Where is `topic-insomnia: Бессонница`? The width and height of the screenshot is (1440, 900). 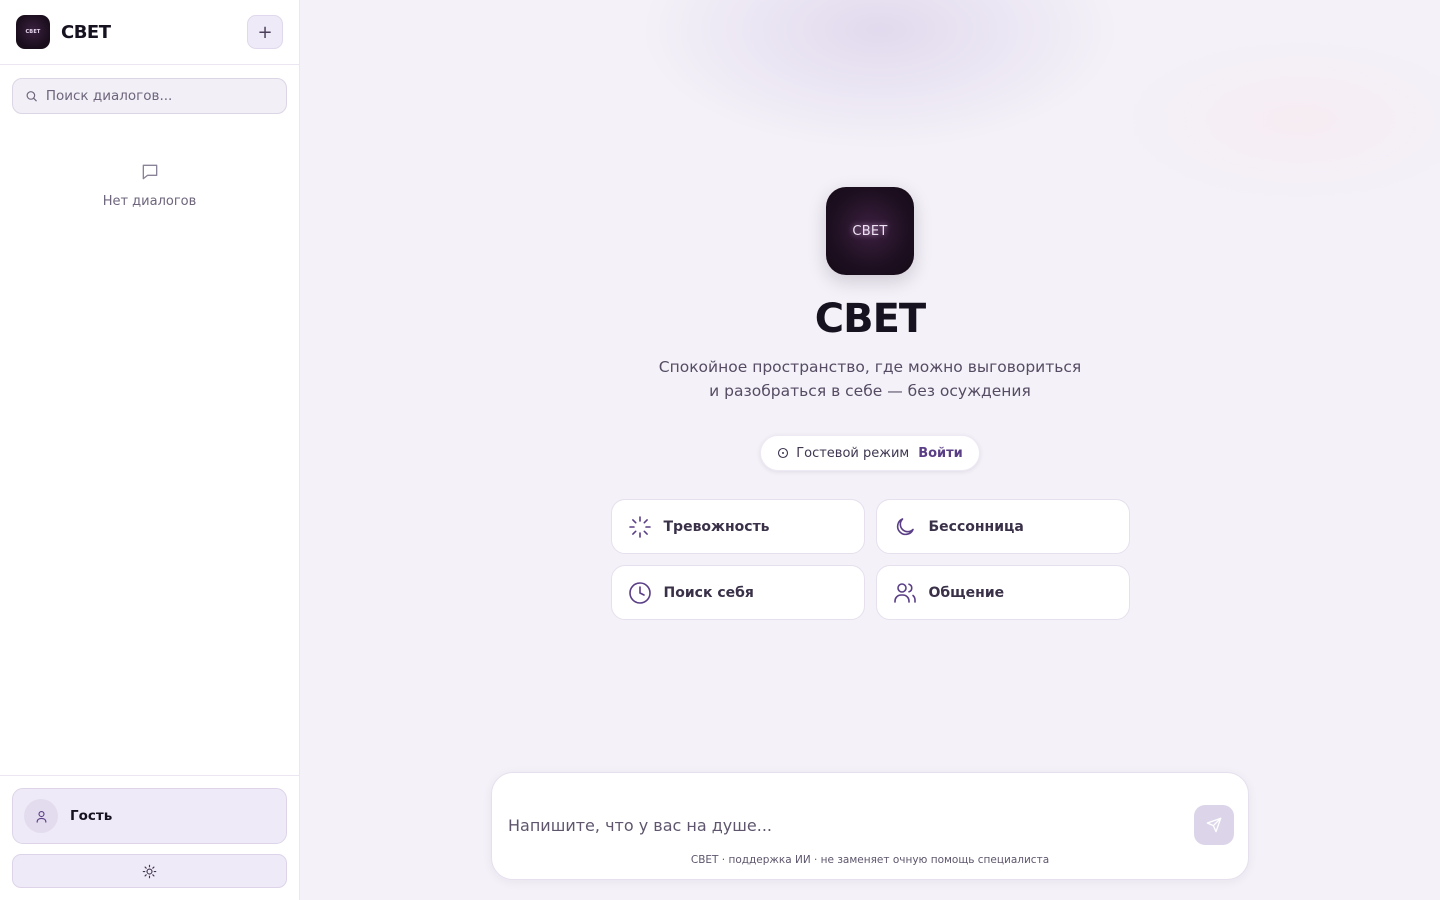
topic-insomnia: Бессонница is located at coordinates (1002, 526).